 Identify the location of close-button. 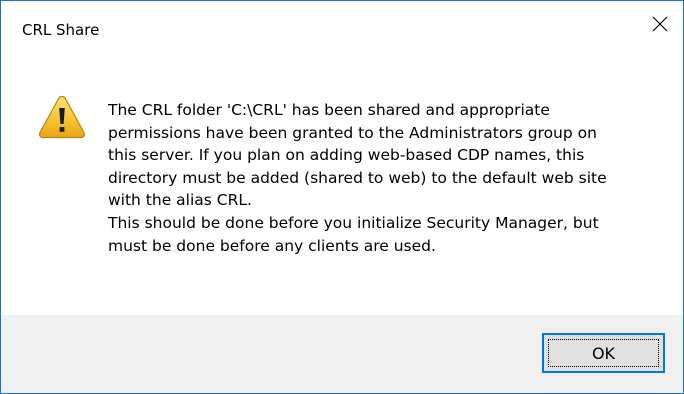
(660, 24).